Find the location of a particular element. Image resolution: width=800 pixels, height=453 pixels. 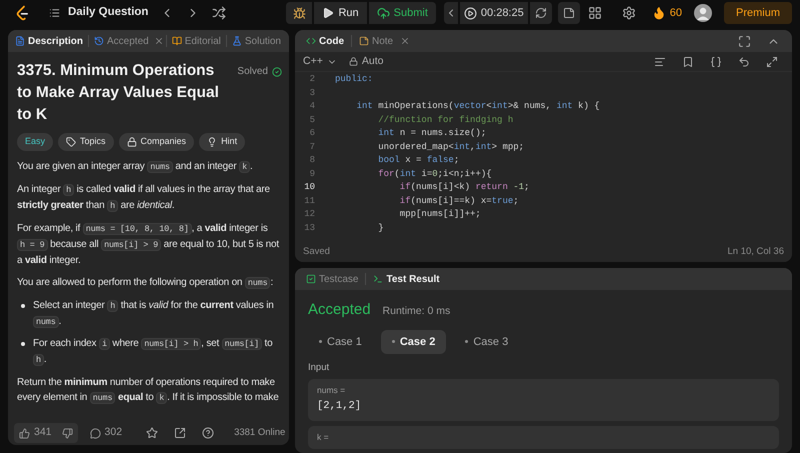

history-icon is located at coordinates (99, 41).